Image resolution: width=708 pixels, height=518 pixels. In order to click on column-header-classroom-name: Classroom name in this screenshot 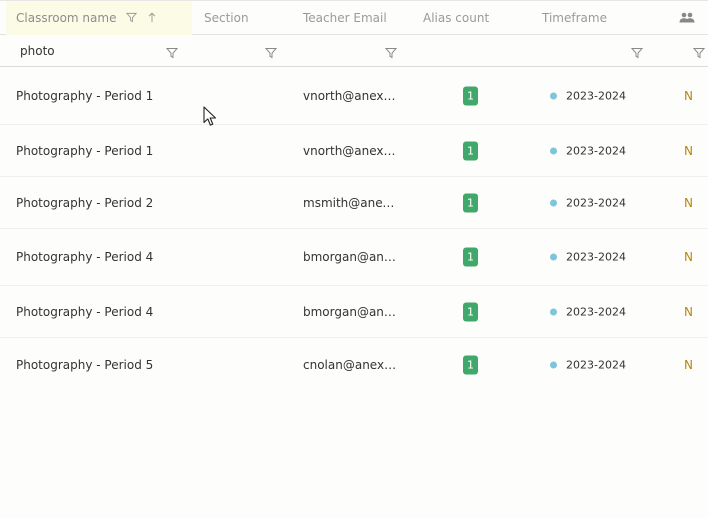, I will do `click(99, 18)`.